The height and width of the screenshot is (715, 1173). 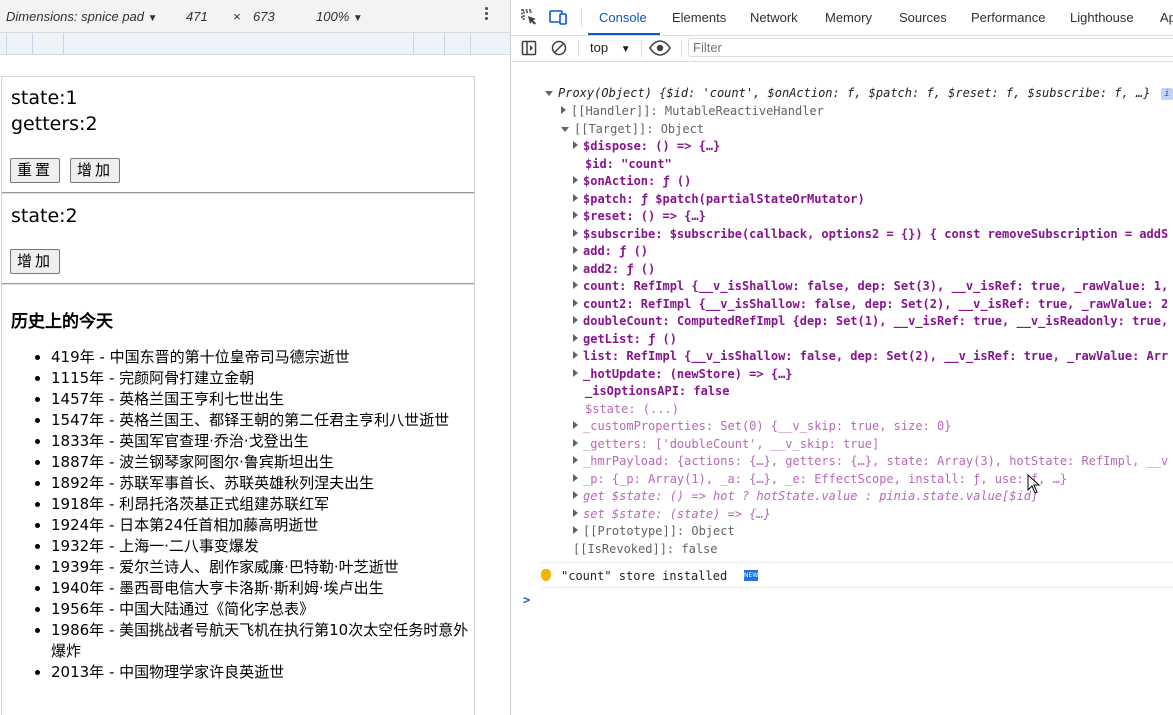 I want to click on list-item: 1457年 - 英格兰国王亨利七世出生, so click(x=262, y=399).